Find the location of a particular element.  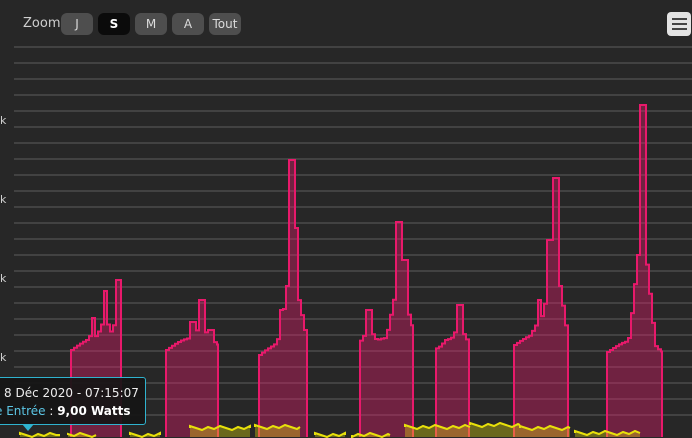

tooltip-value: 9,00 Watts is located at coordinates (94, 411).